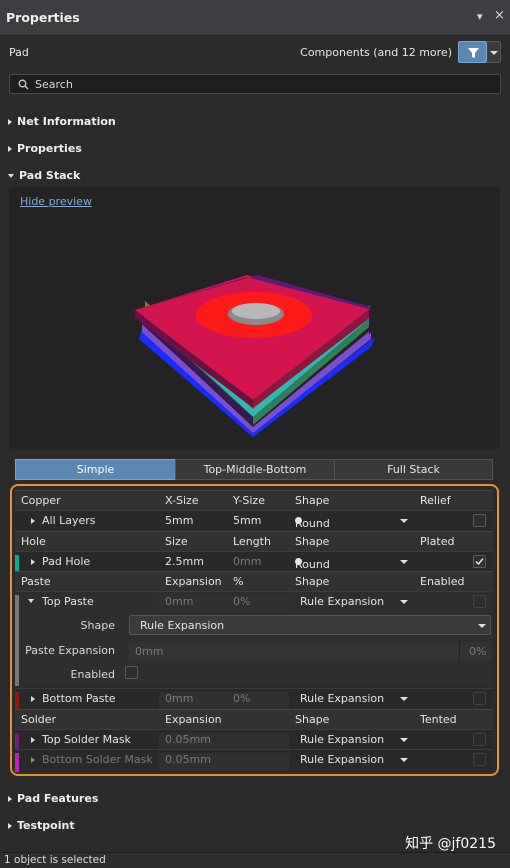 The width and height of the screenshot is (510, 868). I want to click on section-pad-stack: Pad Stack, so click(44, 175).